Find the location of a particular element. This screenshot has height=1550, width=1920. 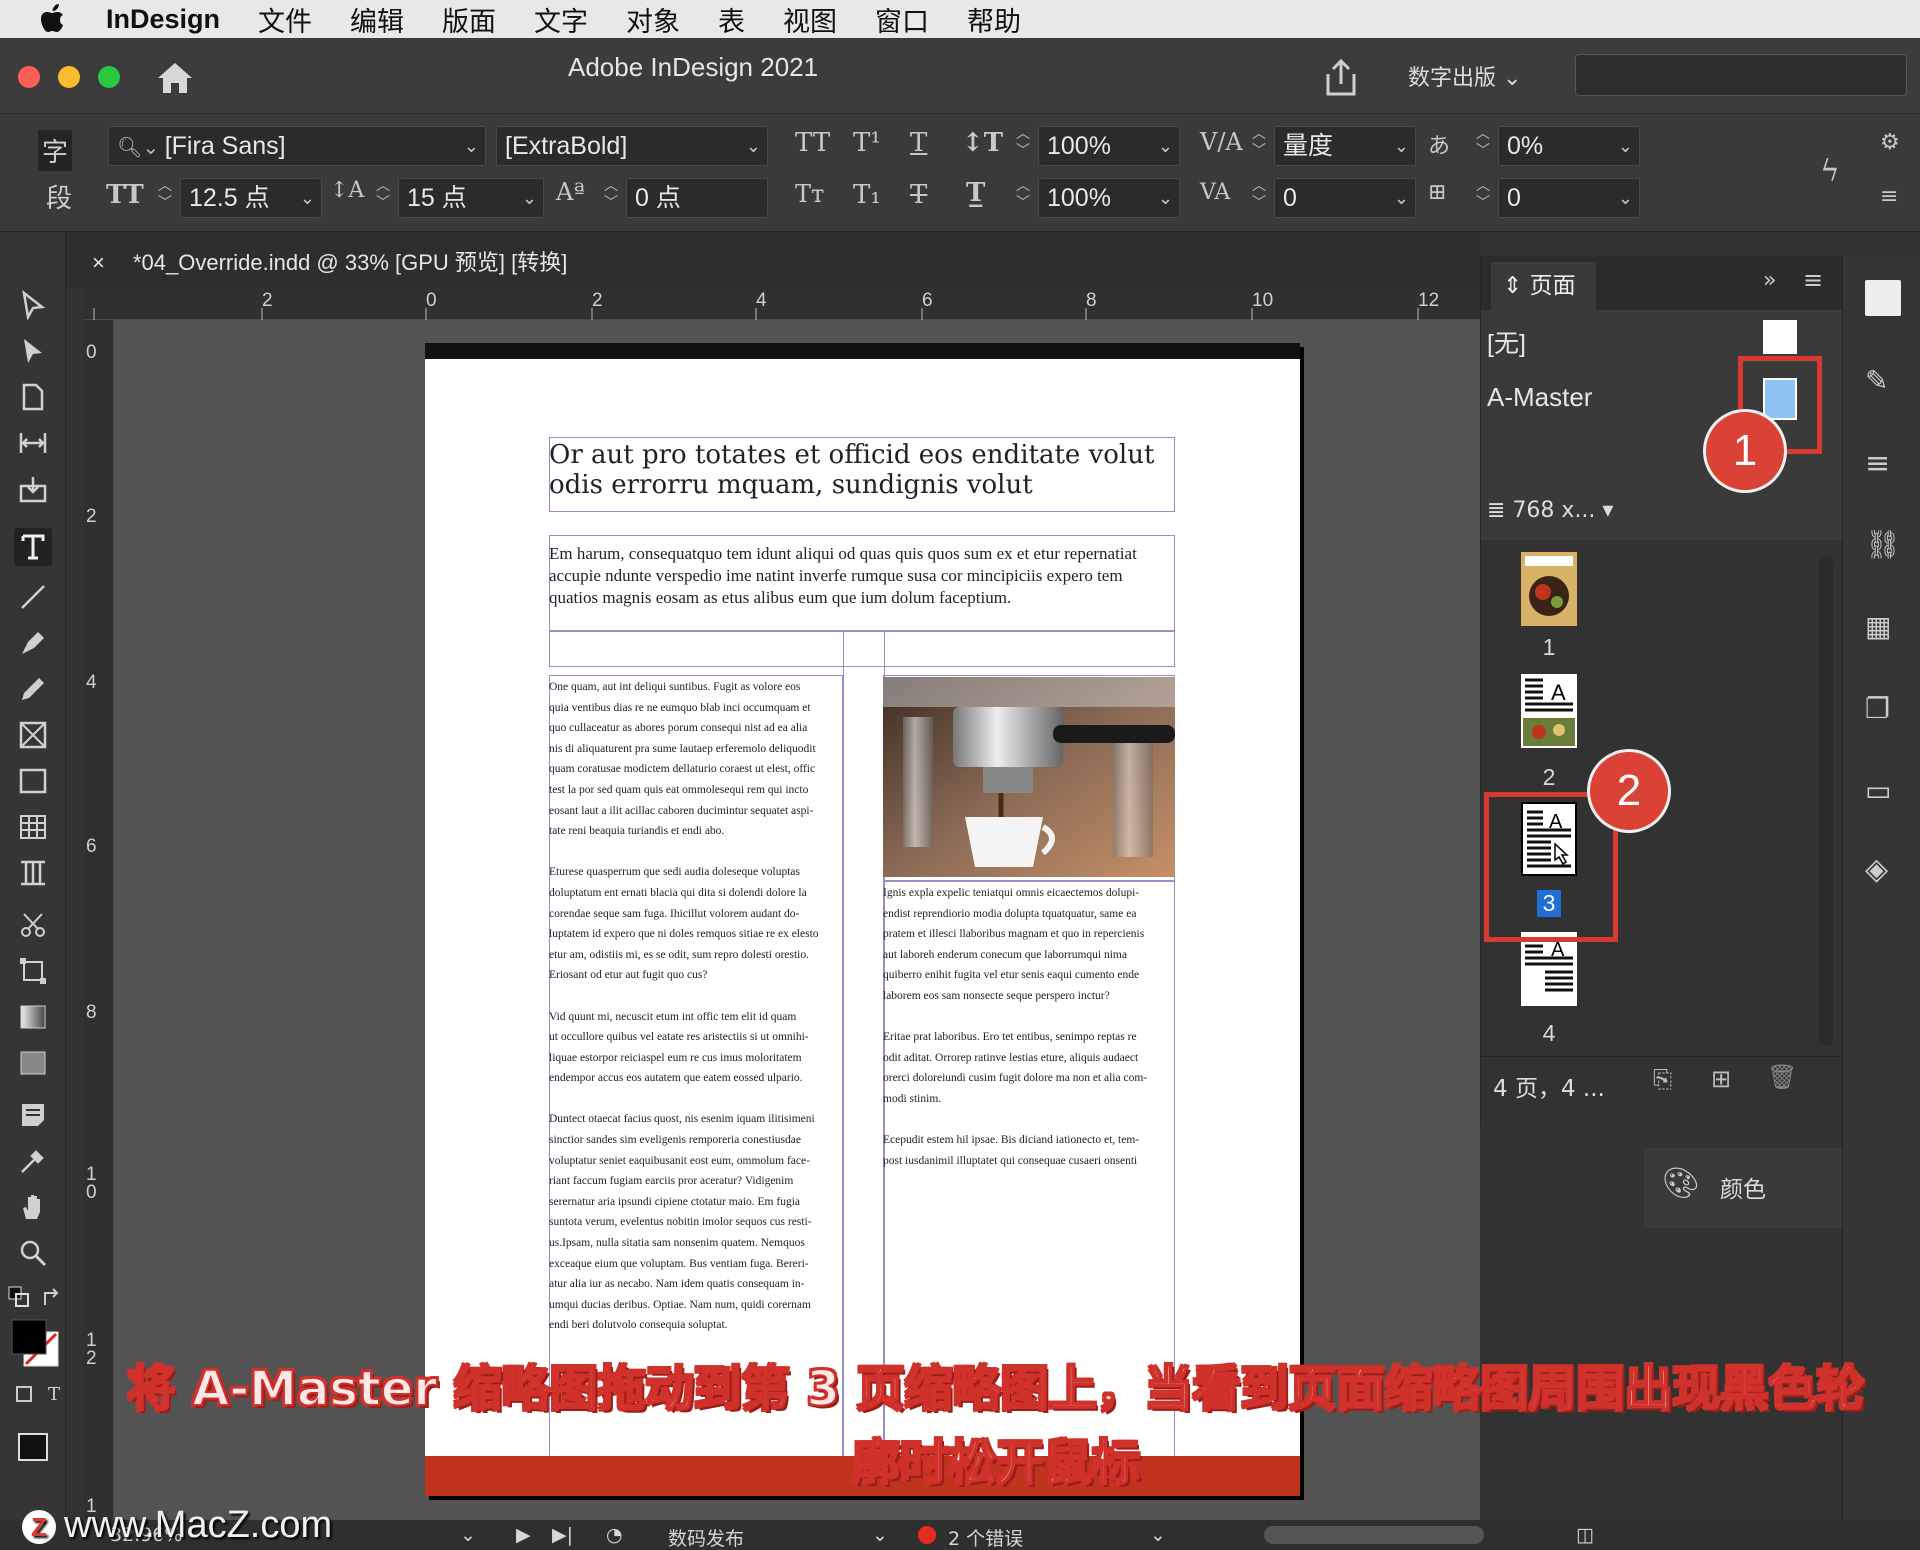

gradient-panel-icon: ▭ is located at coordinates (1883, 792).